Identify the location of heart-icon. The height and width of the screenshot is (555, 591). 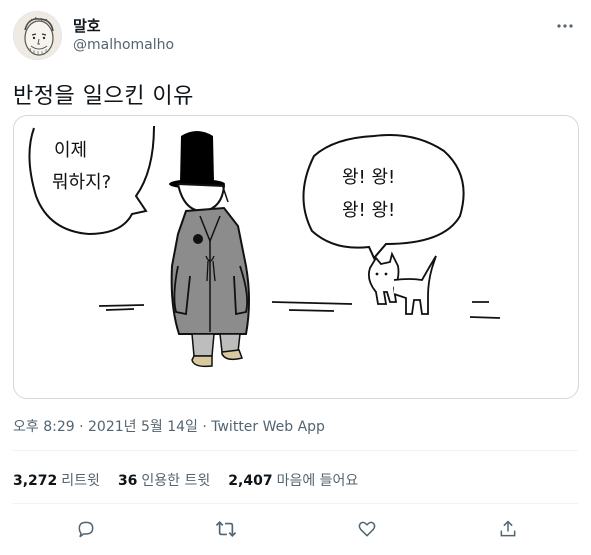
(367, 529).